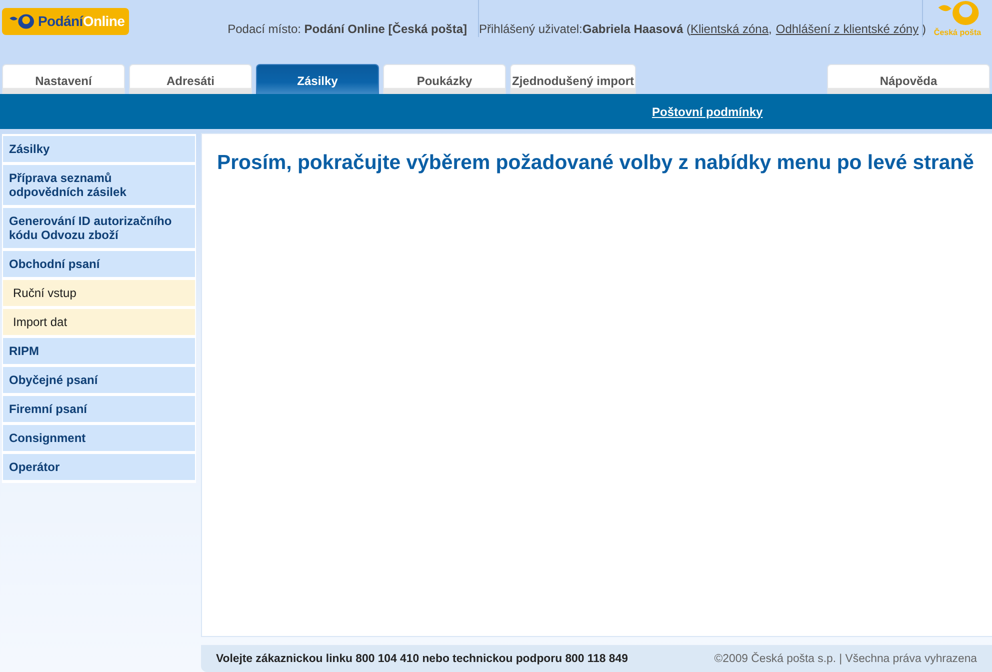  I want to click on sidebar-item: Obyčejné psaní, so click(99, 380).